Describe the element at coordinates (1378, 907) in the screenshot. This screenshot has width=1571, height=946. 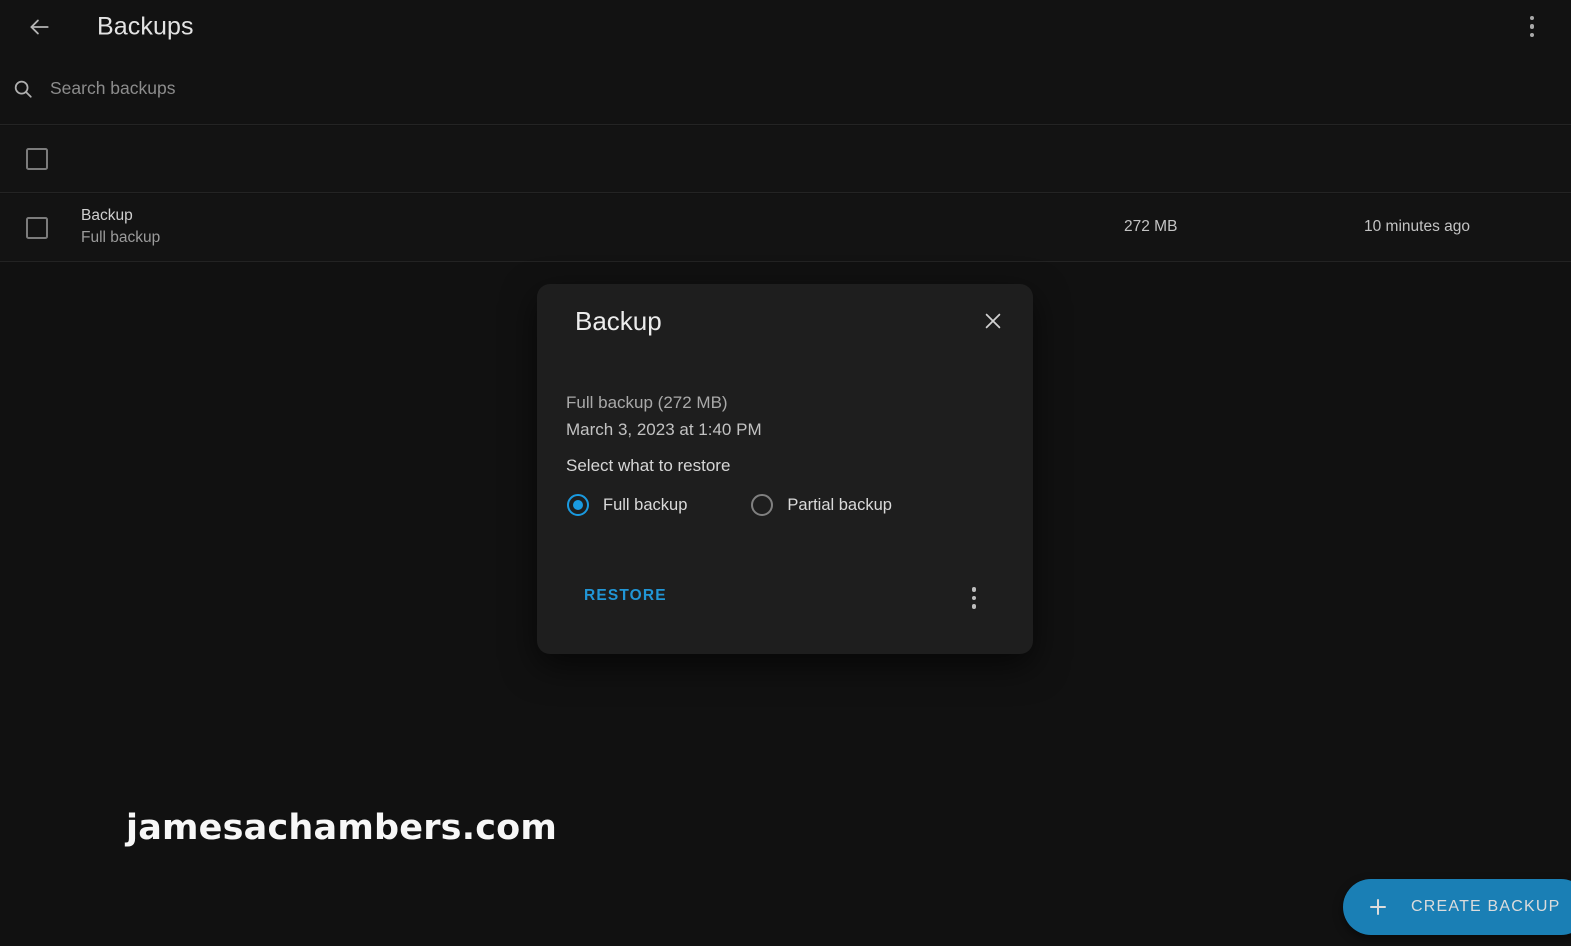
I see `plus-icon` at that location.